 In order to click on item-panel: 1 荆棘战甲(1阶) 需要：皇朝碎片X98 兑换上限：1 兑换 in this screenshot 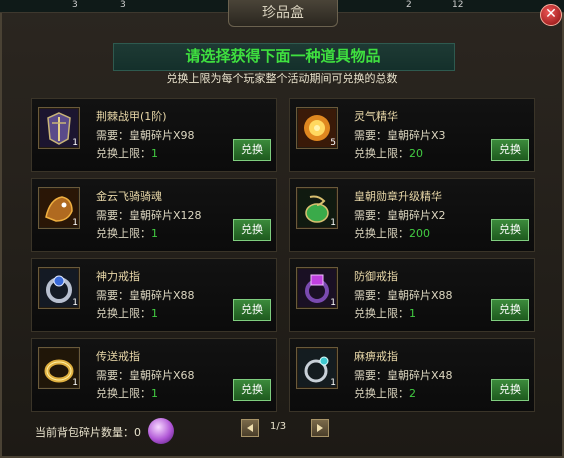, I will do `click(154, 135)`.